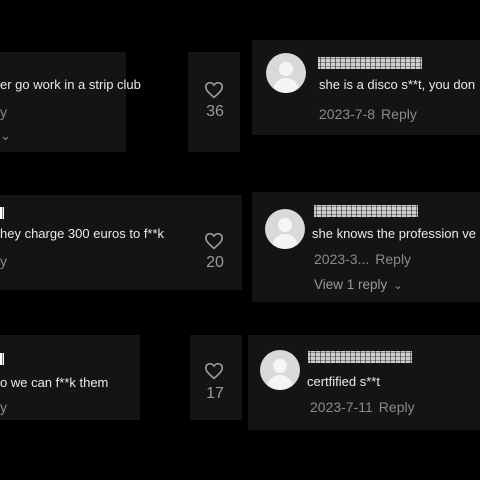  I want to click on view-replies-label: View 1 reply, so click(351, 284).